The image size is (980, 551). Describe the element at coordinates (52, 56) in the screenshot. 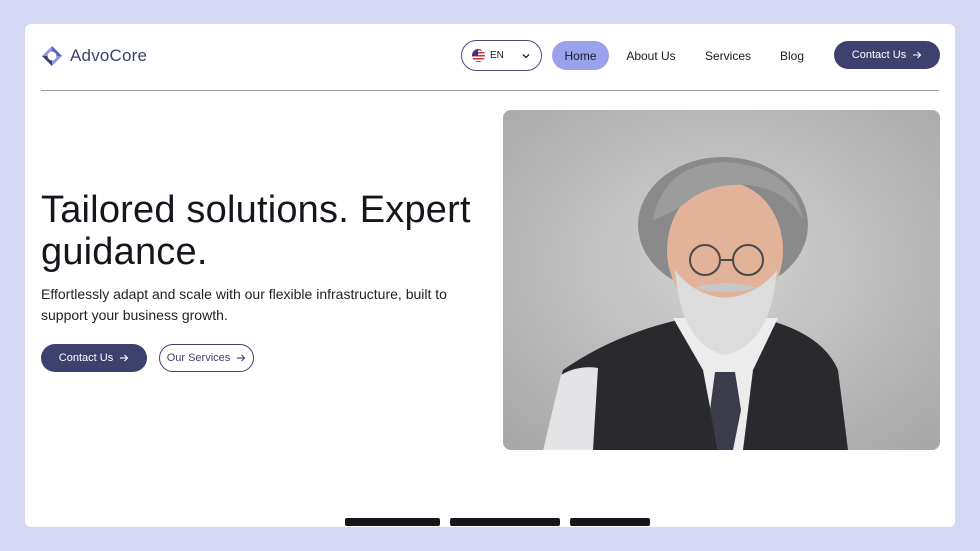

I see `logo-mark-icon` at that location.